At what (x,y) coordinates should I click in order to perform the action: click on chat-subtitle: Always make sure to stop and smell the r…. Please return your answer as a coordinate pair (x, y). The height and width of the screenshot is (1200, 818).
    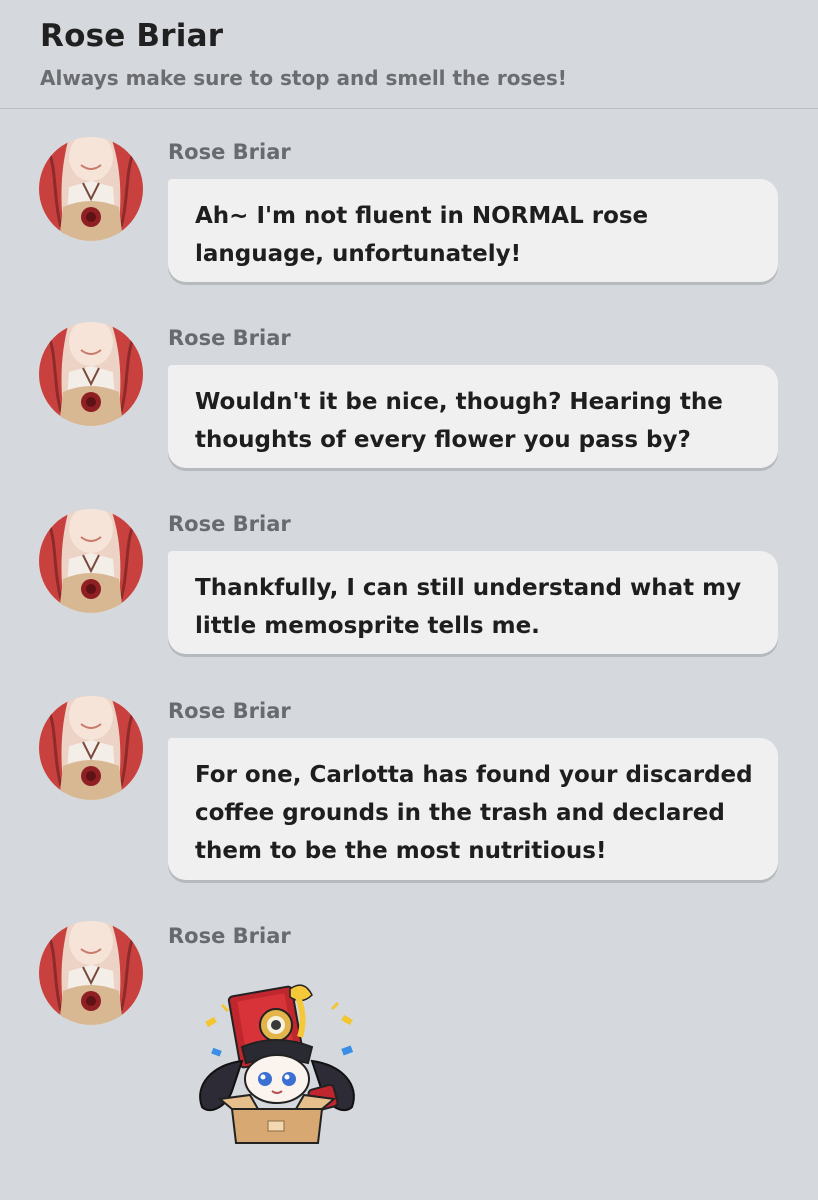
    Looking at the image, I should click on (303, 78).